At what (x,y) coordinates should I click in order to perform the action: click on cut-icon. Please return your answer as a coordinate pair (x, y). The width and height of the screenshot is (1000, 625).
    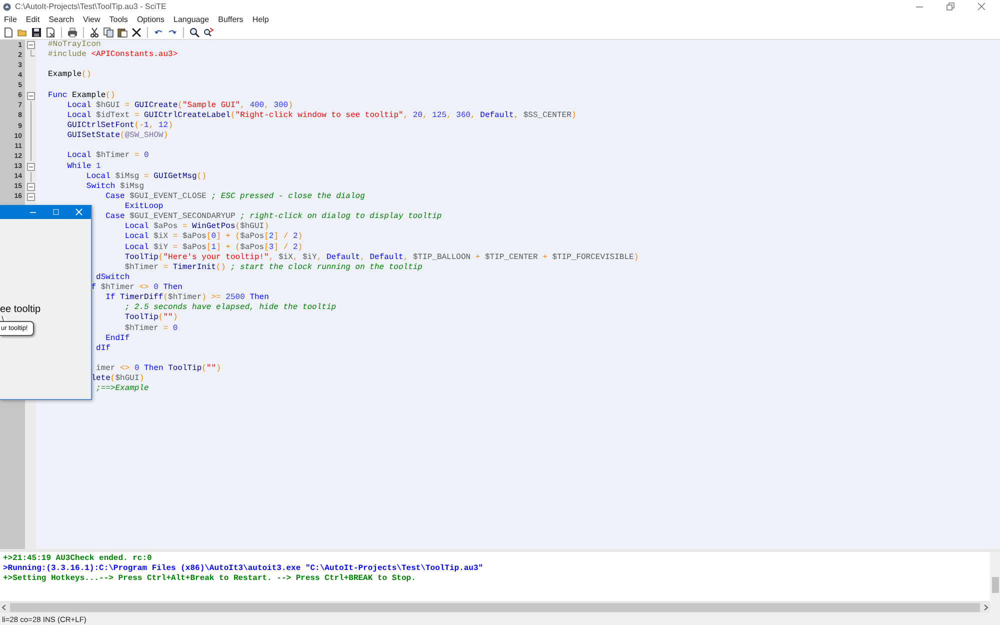
    Looking at the image, I should click on (94, 32).